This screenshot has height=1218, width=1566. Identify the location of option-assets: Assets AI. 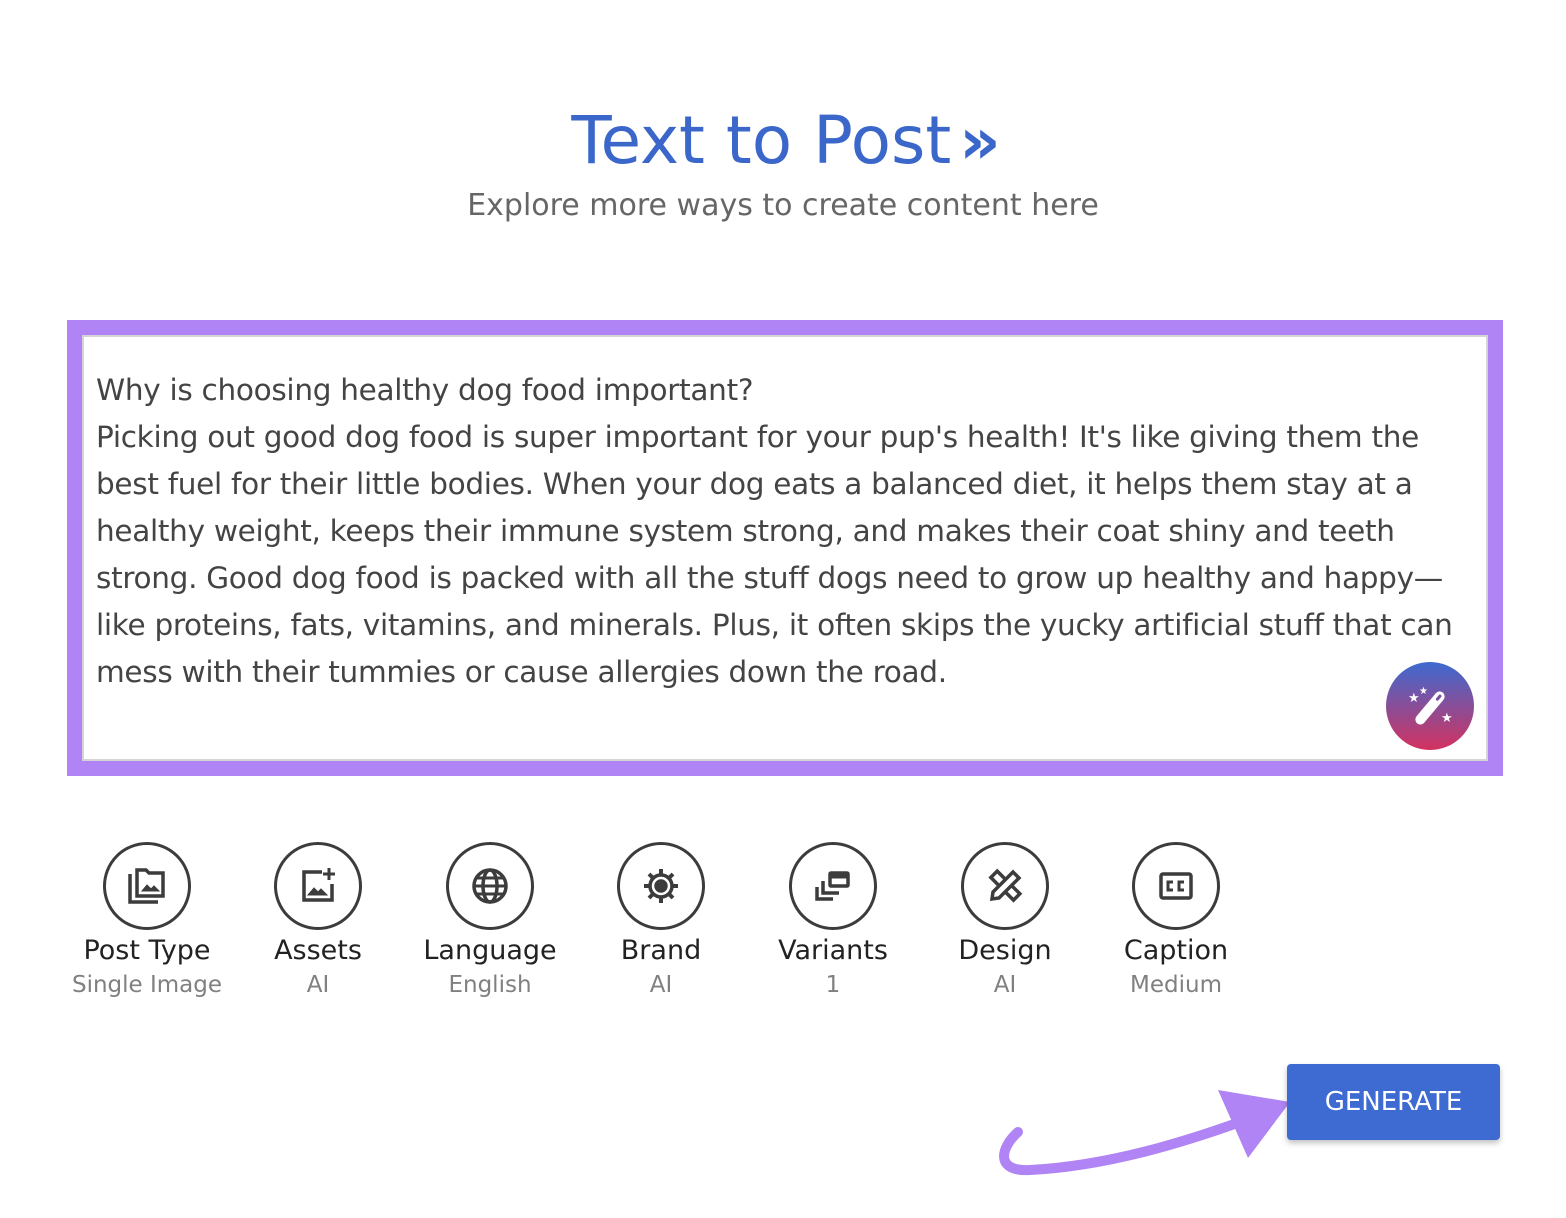
(318, 920).